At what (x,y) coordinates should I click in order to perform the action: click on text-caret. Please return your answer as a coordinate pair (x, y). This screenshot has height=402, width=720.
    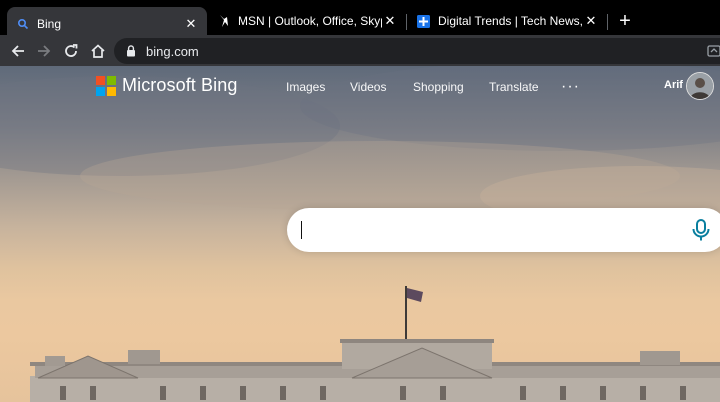
    Looking at the image, I should click on (301, 230).